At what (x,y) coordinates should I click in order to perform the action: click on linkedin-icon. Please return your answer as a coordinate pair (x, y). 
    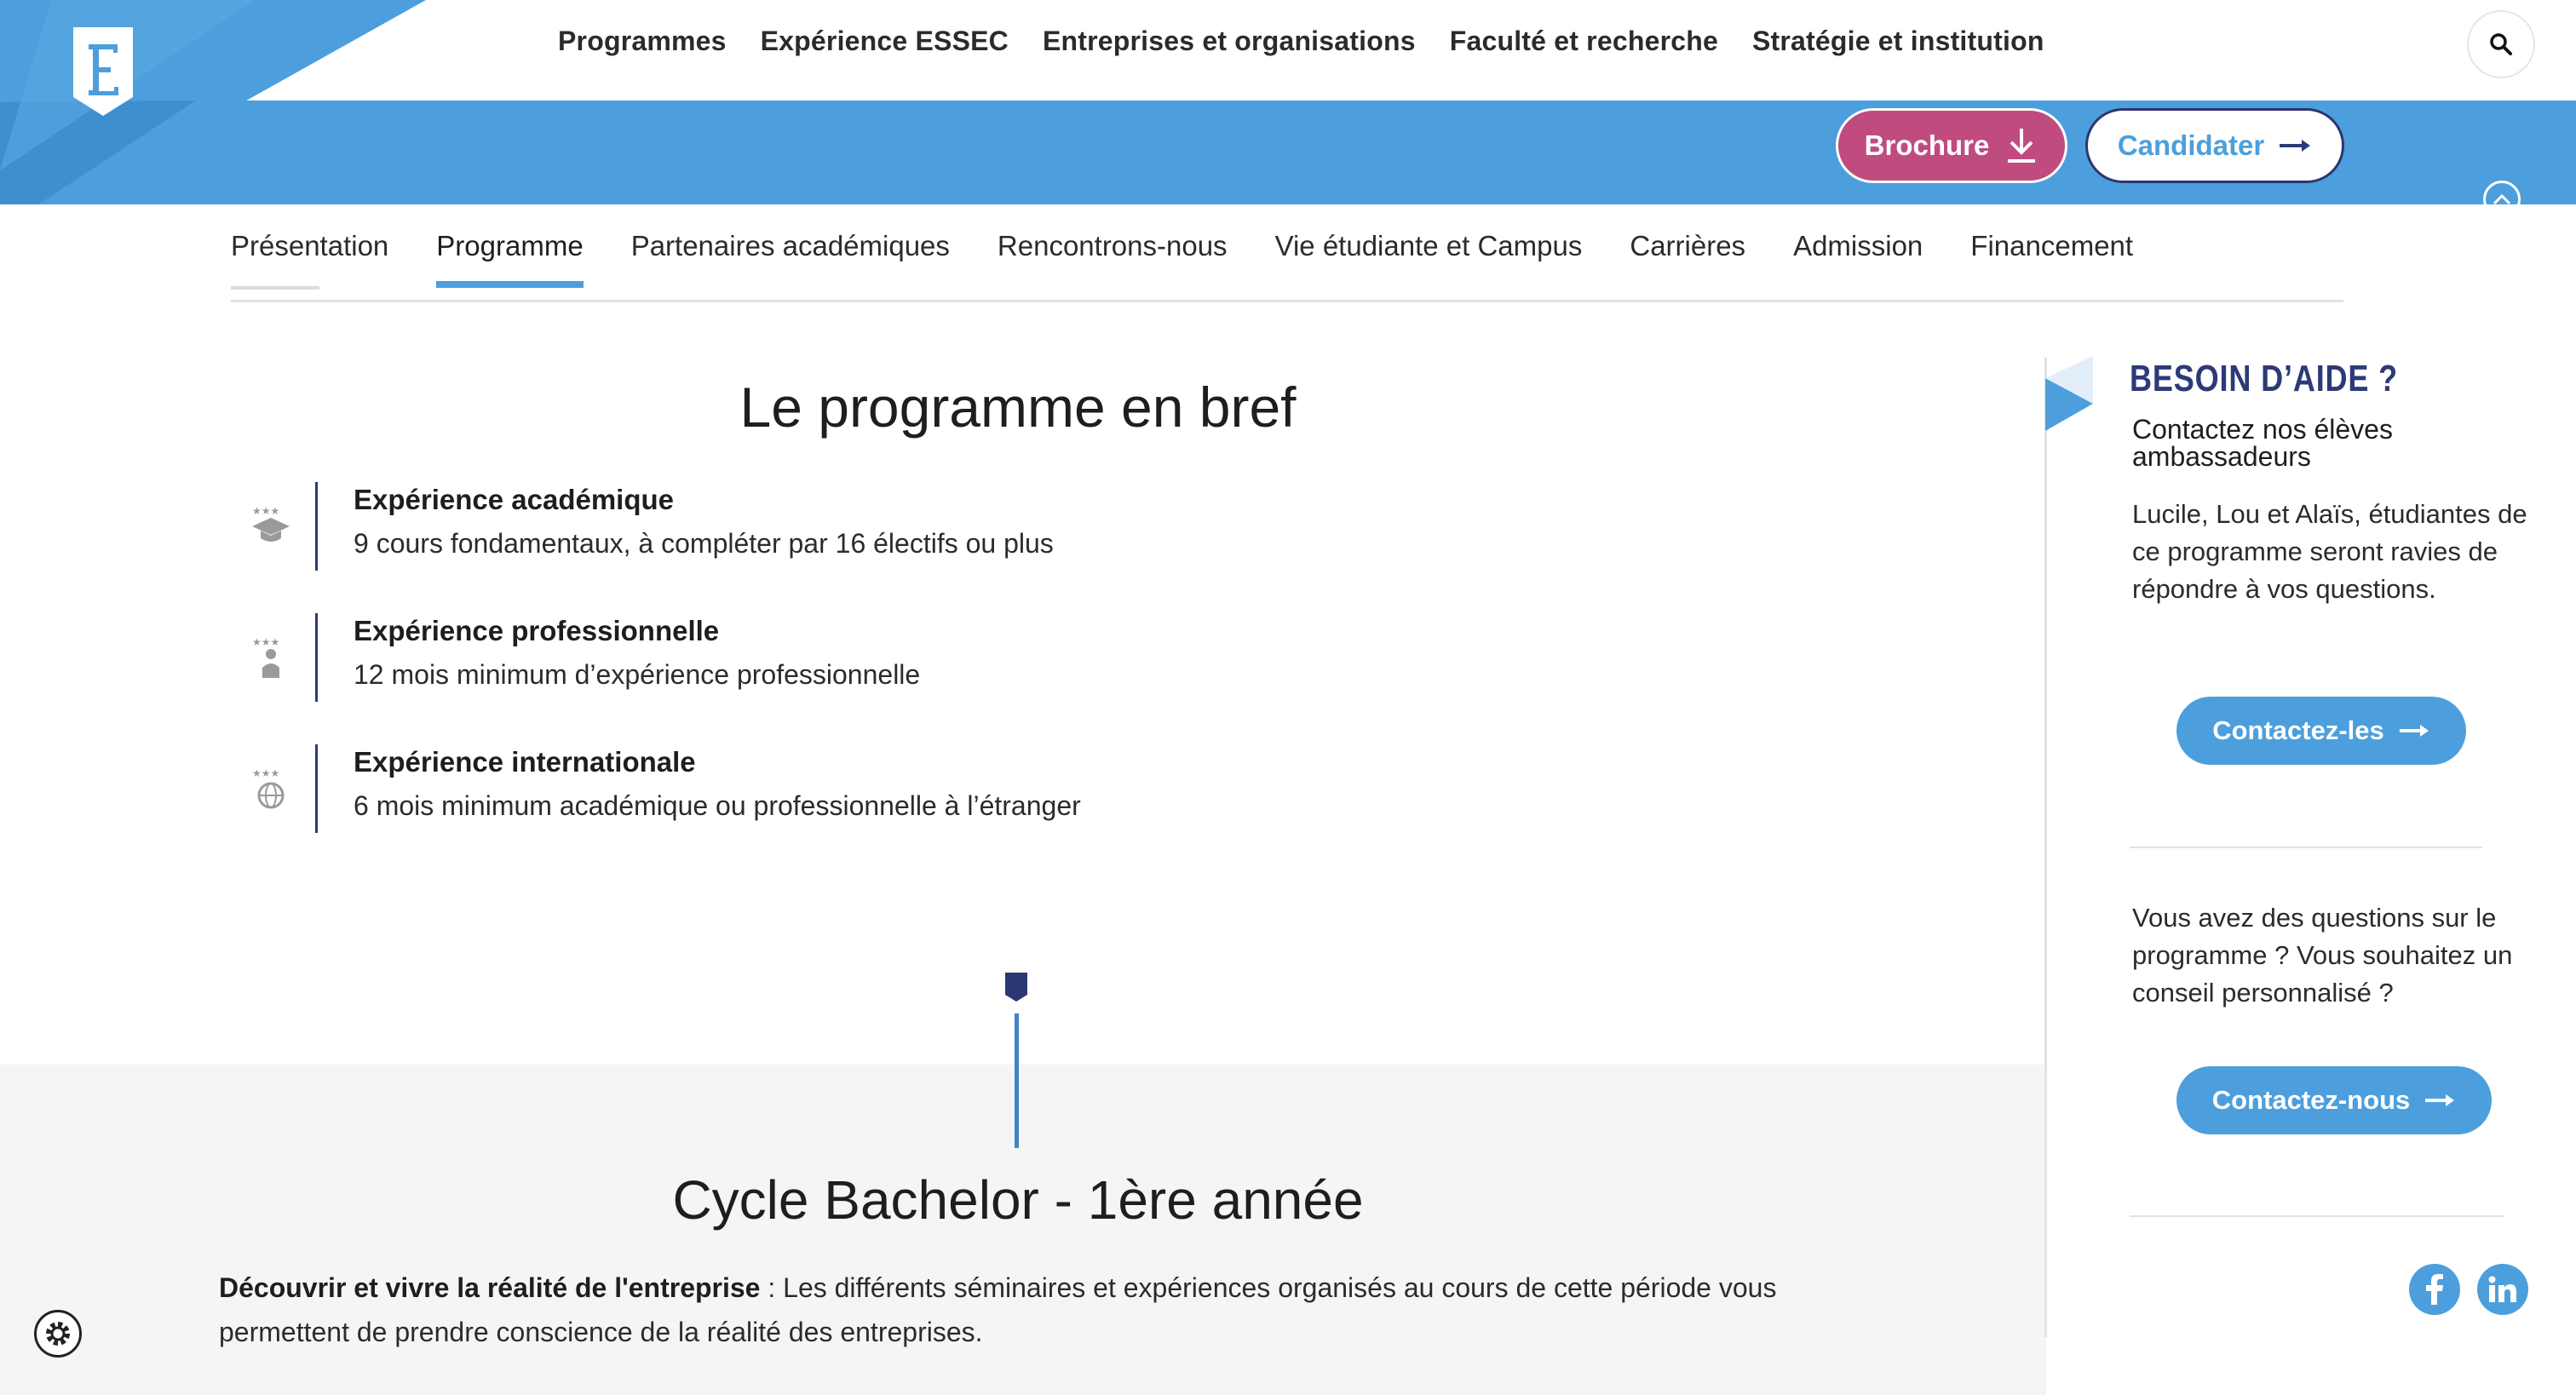
    Looking at the image, I should click on (2502, 1289).